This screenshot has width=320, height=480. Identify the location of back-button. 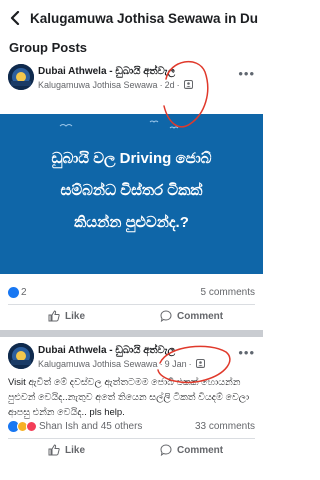
(15, 18).